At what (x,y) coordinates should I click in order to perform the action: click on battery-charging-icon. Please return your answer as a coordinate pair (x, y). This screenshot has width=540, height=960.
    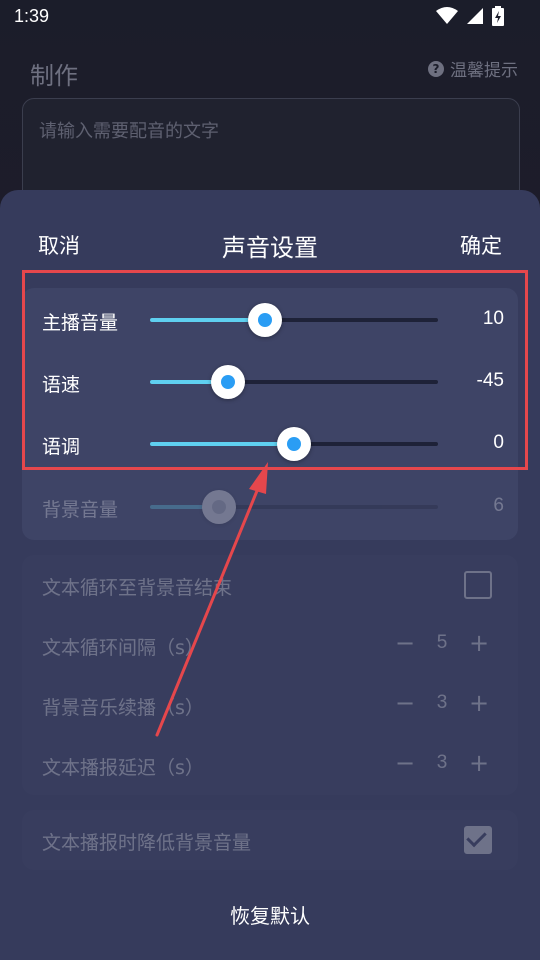
    Looking at the image, I should click on (498, 16).